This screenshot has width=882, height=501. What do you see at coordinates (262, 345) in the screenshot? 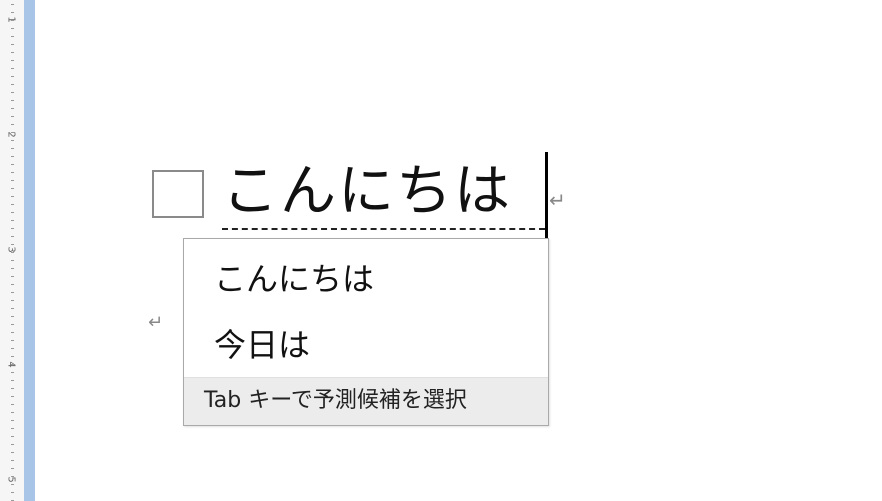
I see `prediction-candidate: 今日は` at bounding box center [262, 345].